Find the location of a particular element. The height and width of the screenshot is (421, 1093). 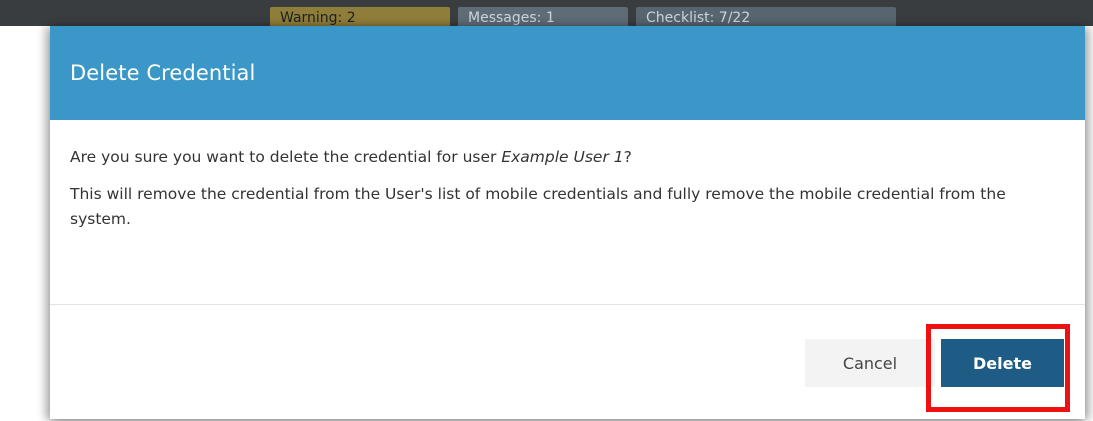

backdrop-badge-checklist: Checklist: 7/22 is located at coordinates (766, 16).